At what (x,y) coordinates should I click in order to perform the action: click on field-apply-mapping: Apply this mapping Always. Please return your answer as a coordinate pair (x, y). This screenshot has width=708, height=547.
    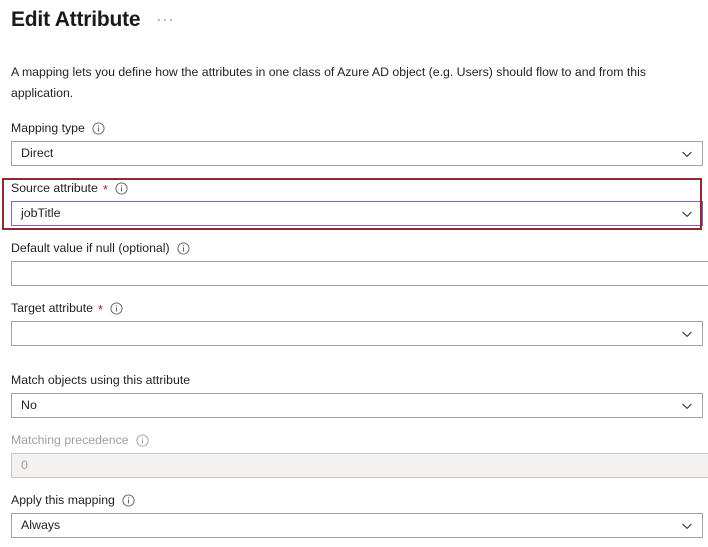
    Looking at the image, I should click on (351, 514).